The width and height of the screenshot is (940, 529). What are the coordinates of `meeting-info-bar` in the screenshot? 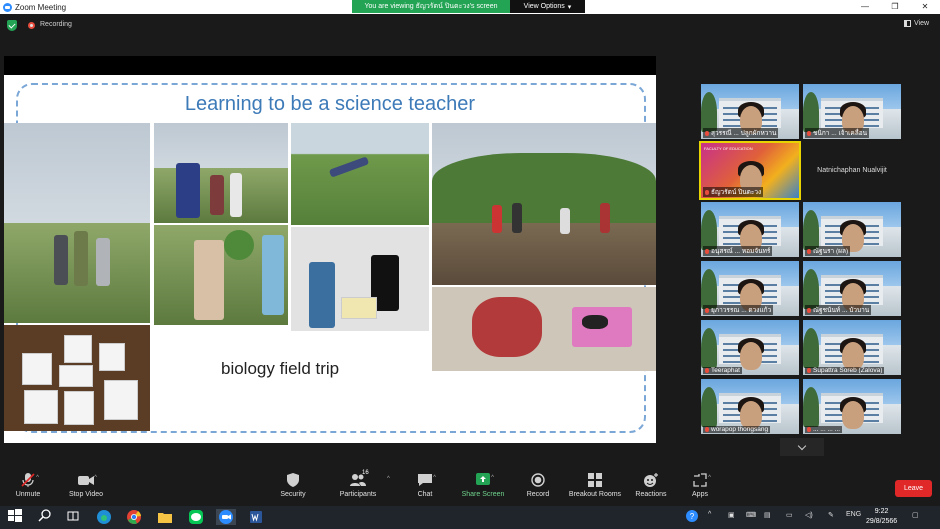 It's located at (470, 26).